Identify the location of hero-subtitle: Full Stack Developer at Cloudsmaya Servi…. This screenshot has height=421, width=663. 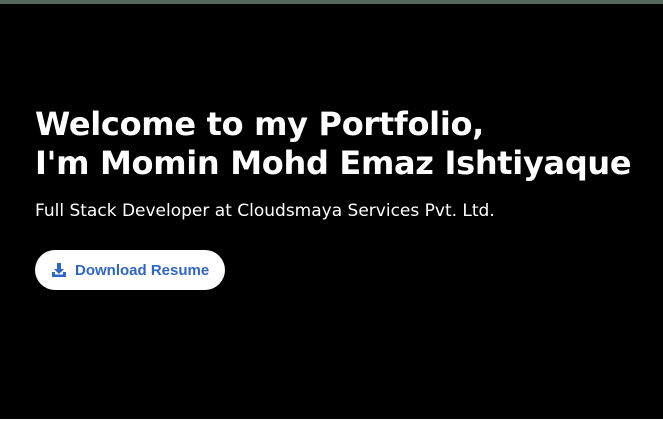
(265, 211).